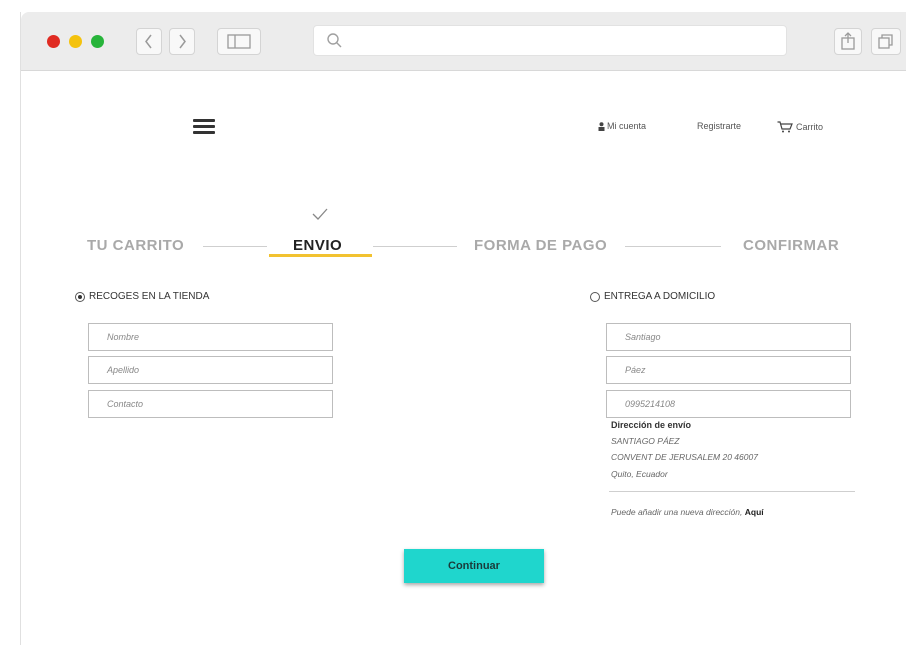  I want to click on step-confirm: CONFIRMAR, so click(791, 245).